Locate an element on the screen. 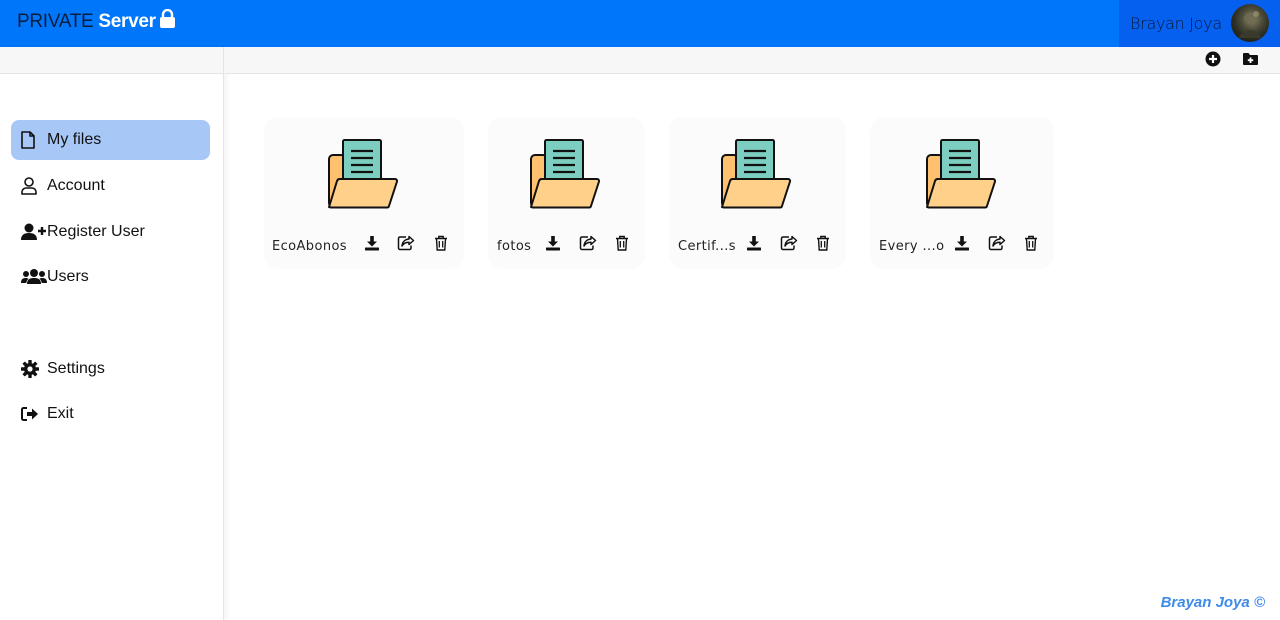 Image resolution: width=1280 pixels, height=620 pixels. new-folder-button is located at coordinates (1250, 61).